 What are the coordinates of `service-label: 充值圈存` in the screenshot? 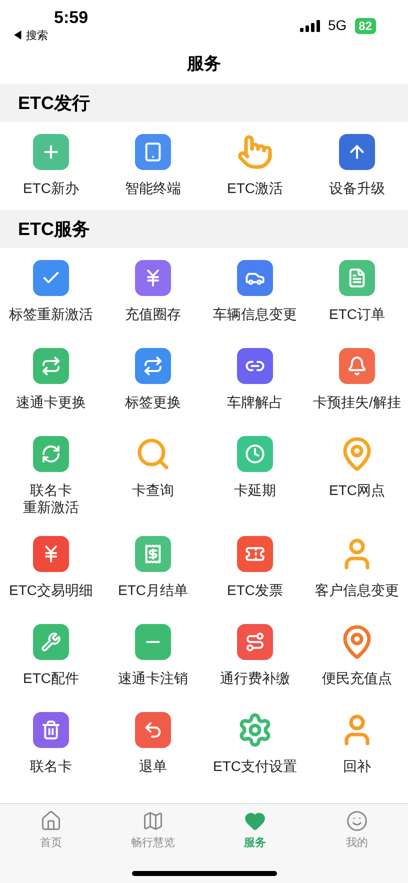 It's located at (153, 314).